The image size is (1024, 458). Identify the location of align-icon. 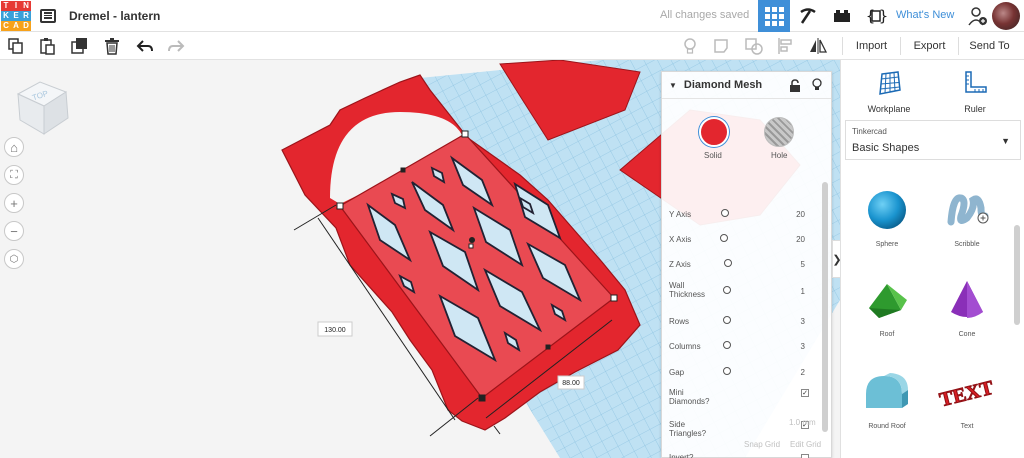
(785, 46).